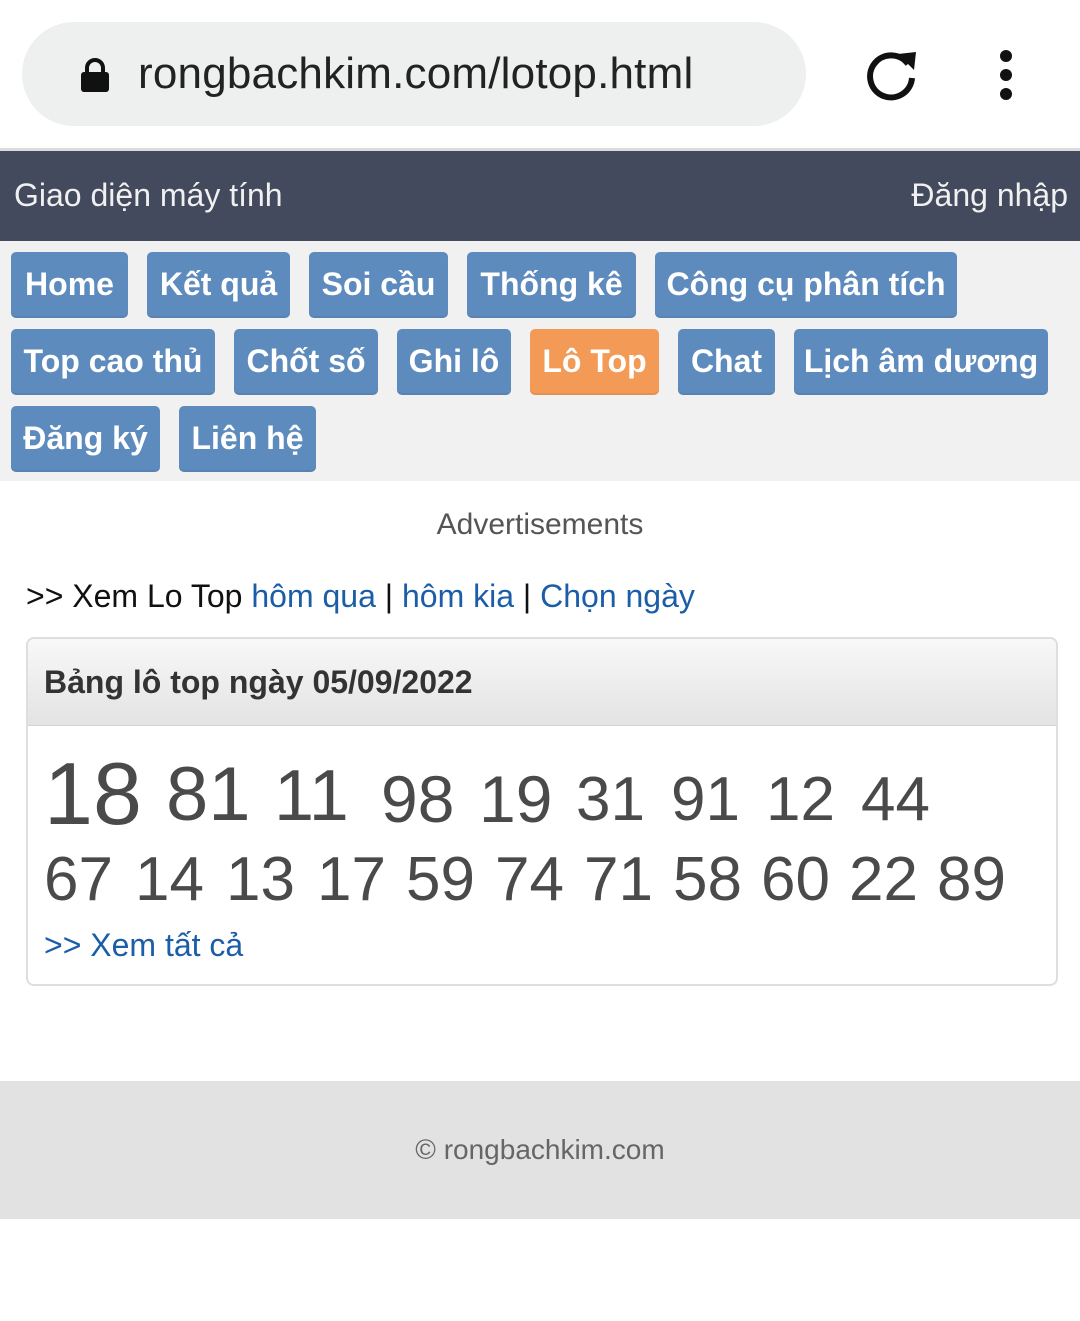 The height and width of the screenshot is (1321, 1080). I want to click on nav-dang-ky: Đăng ký, so click(85, 439).